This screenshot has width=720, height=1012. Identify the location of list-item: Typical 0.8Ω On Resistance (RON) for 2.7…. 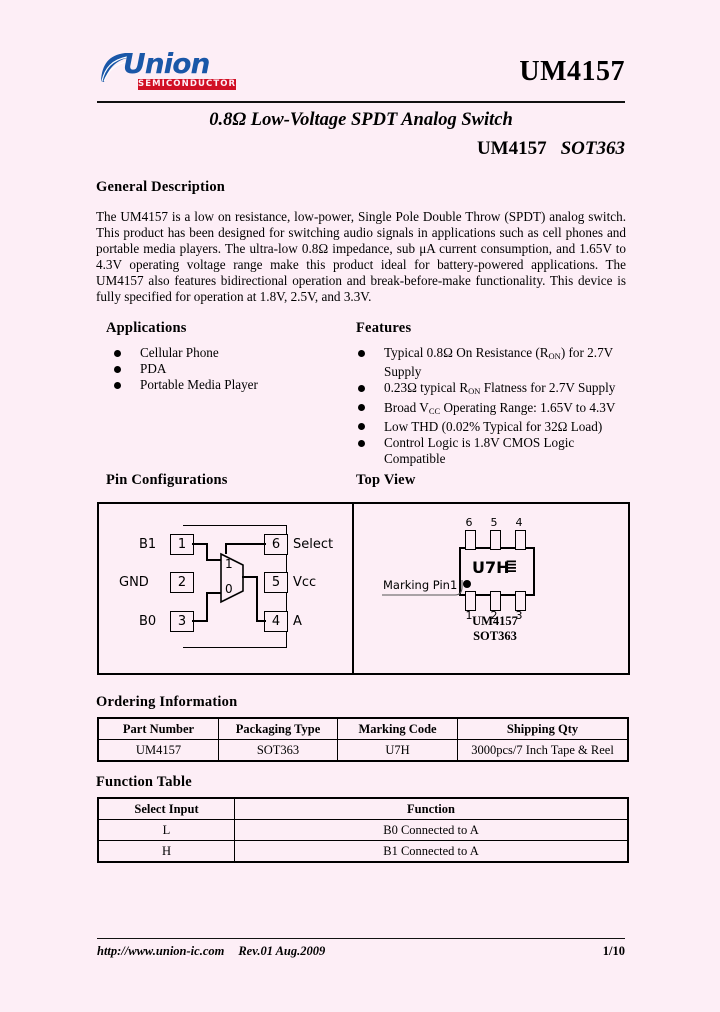
(490, 362).